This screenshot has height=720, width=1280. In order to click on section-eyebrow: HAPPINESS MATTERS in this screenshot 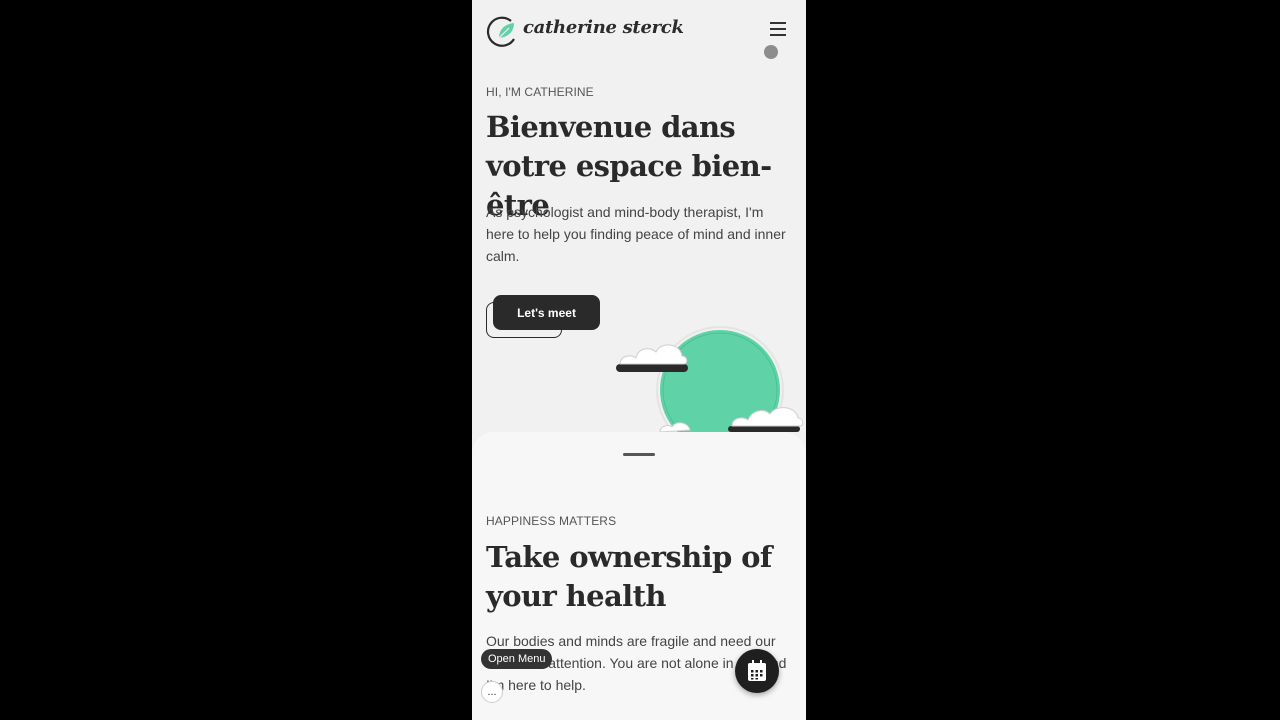, I will do `click(551, 521)`.